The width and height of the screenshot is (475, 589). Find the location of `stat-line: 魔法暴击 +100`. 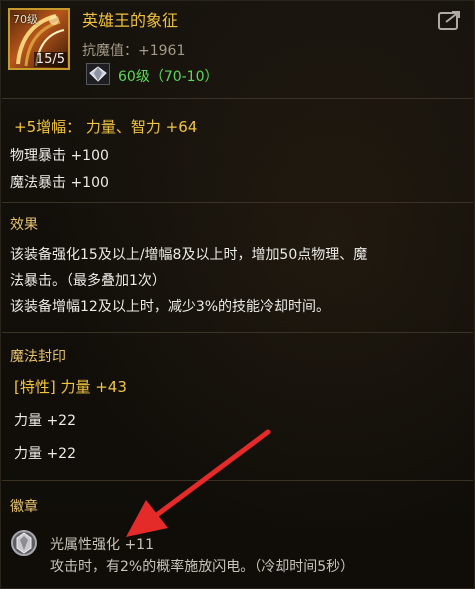

stat-line: 魔法暴击 +100 is located at coordinates (59, 183).